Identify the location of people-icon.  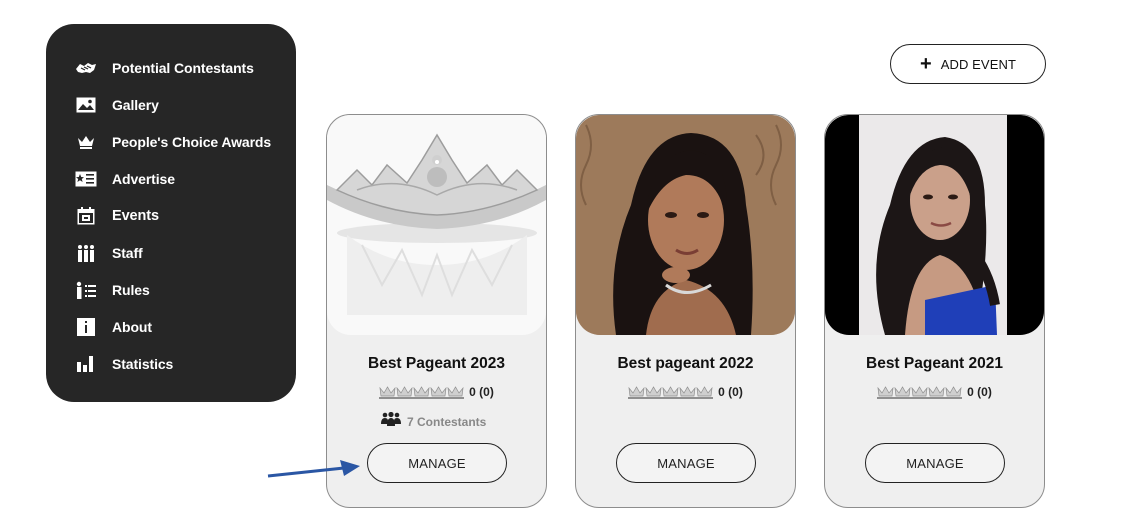
(86, 253).